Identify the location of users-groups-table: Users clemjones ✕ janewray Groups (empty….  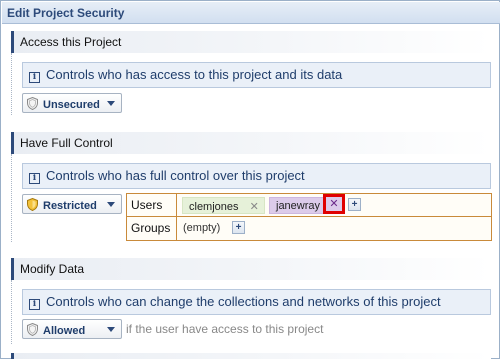
(309, 217).